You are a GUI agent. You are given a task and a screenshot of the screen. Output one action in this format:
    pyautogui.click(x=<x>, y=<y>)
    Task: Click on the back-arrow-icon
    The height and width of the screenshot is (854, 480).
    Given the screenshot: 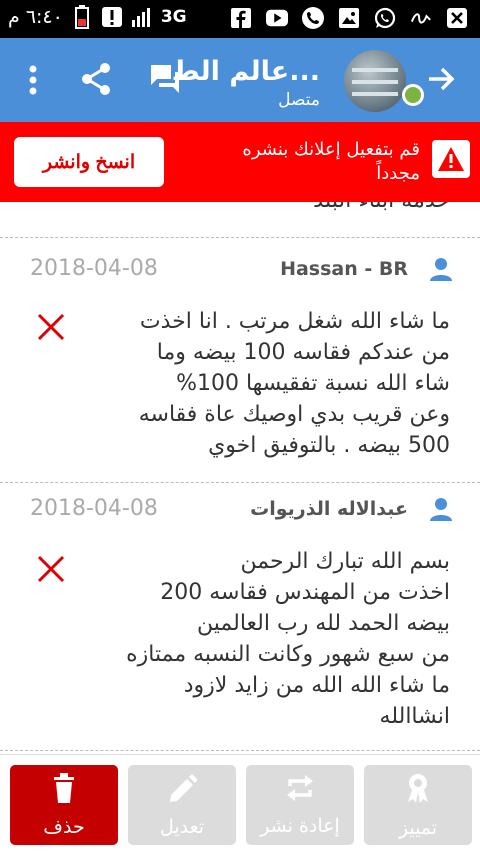 What is the action you would take?
    pyautogui.click(x=441, y=81)
    